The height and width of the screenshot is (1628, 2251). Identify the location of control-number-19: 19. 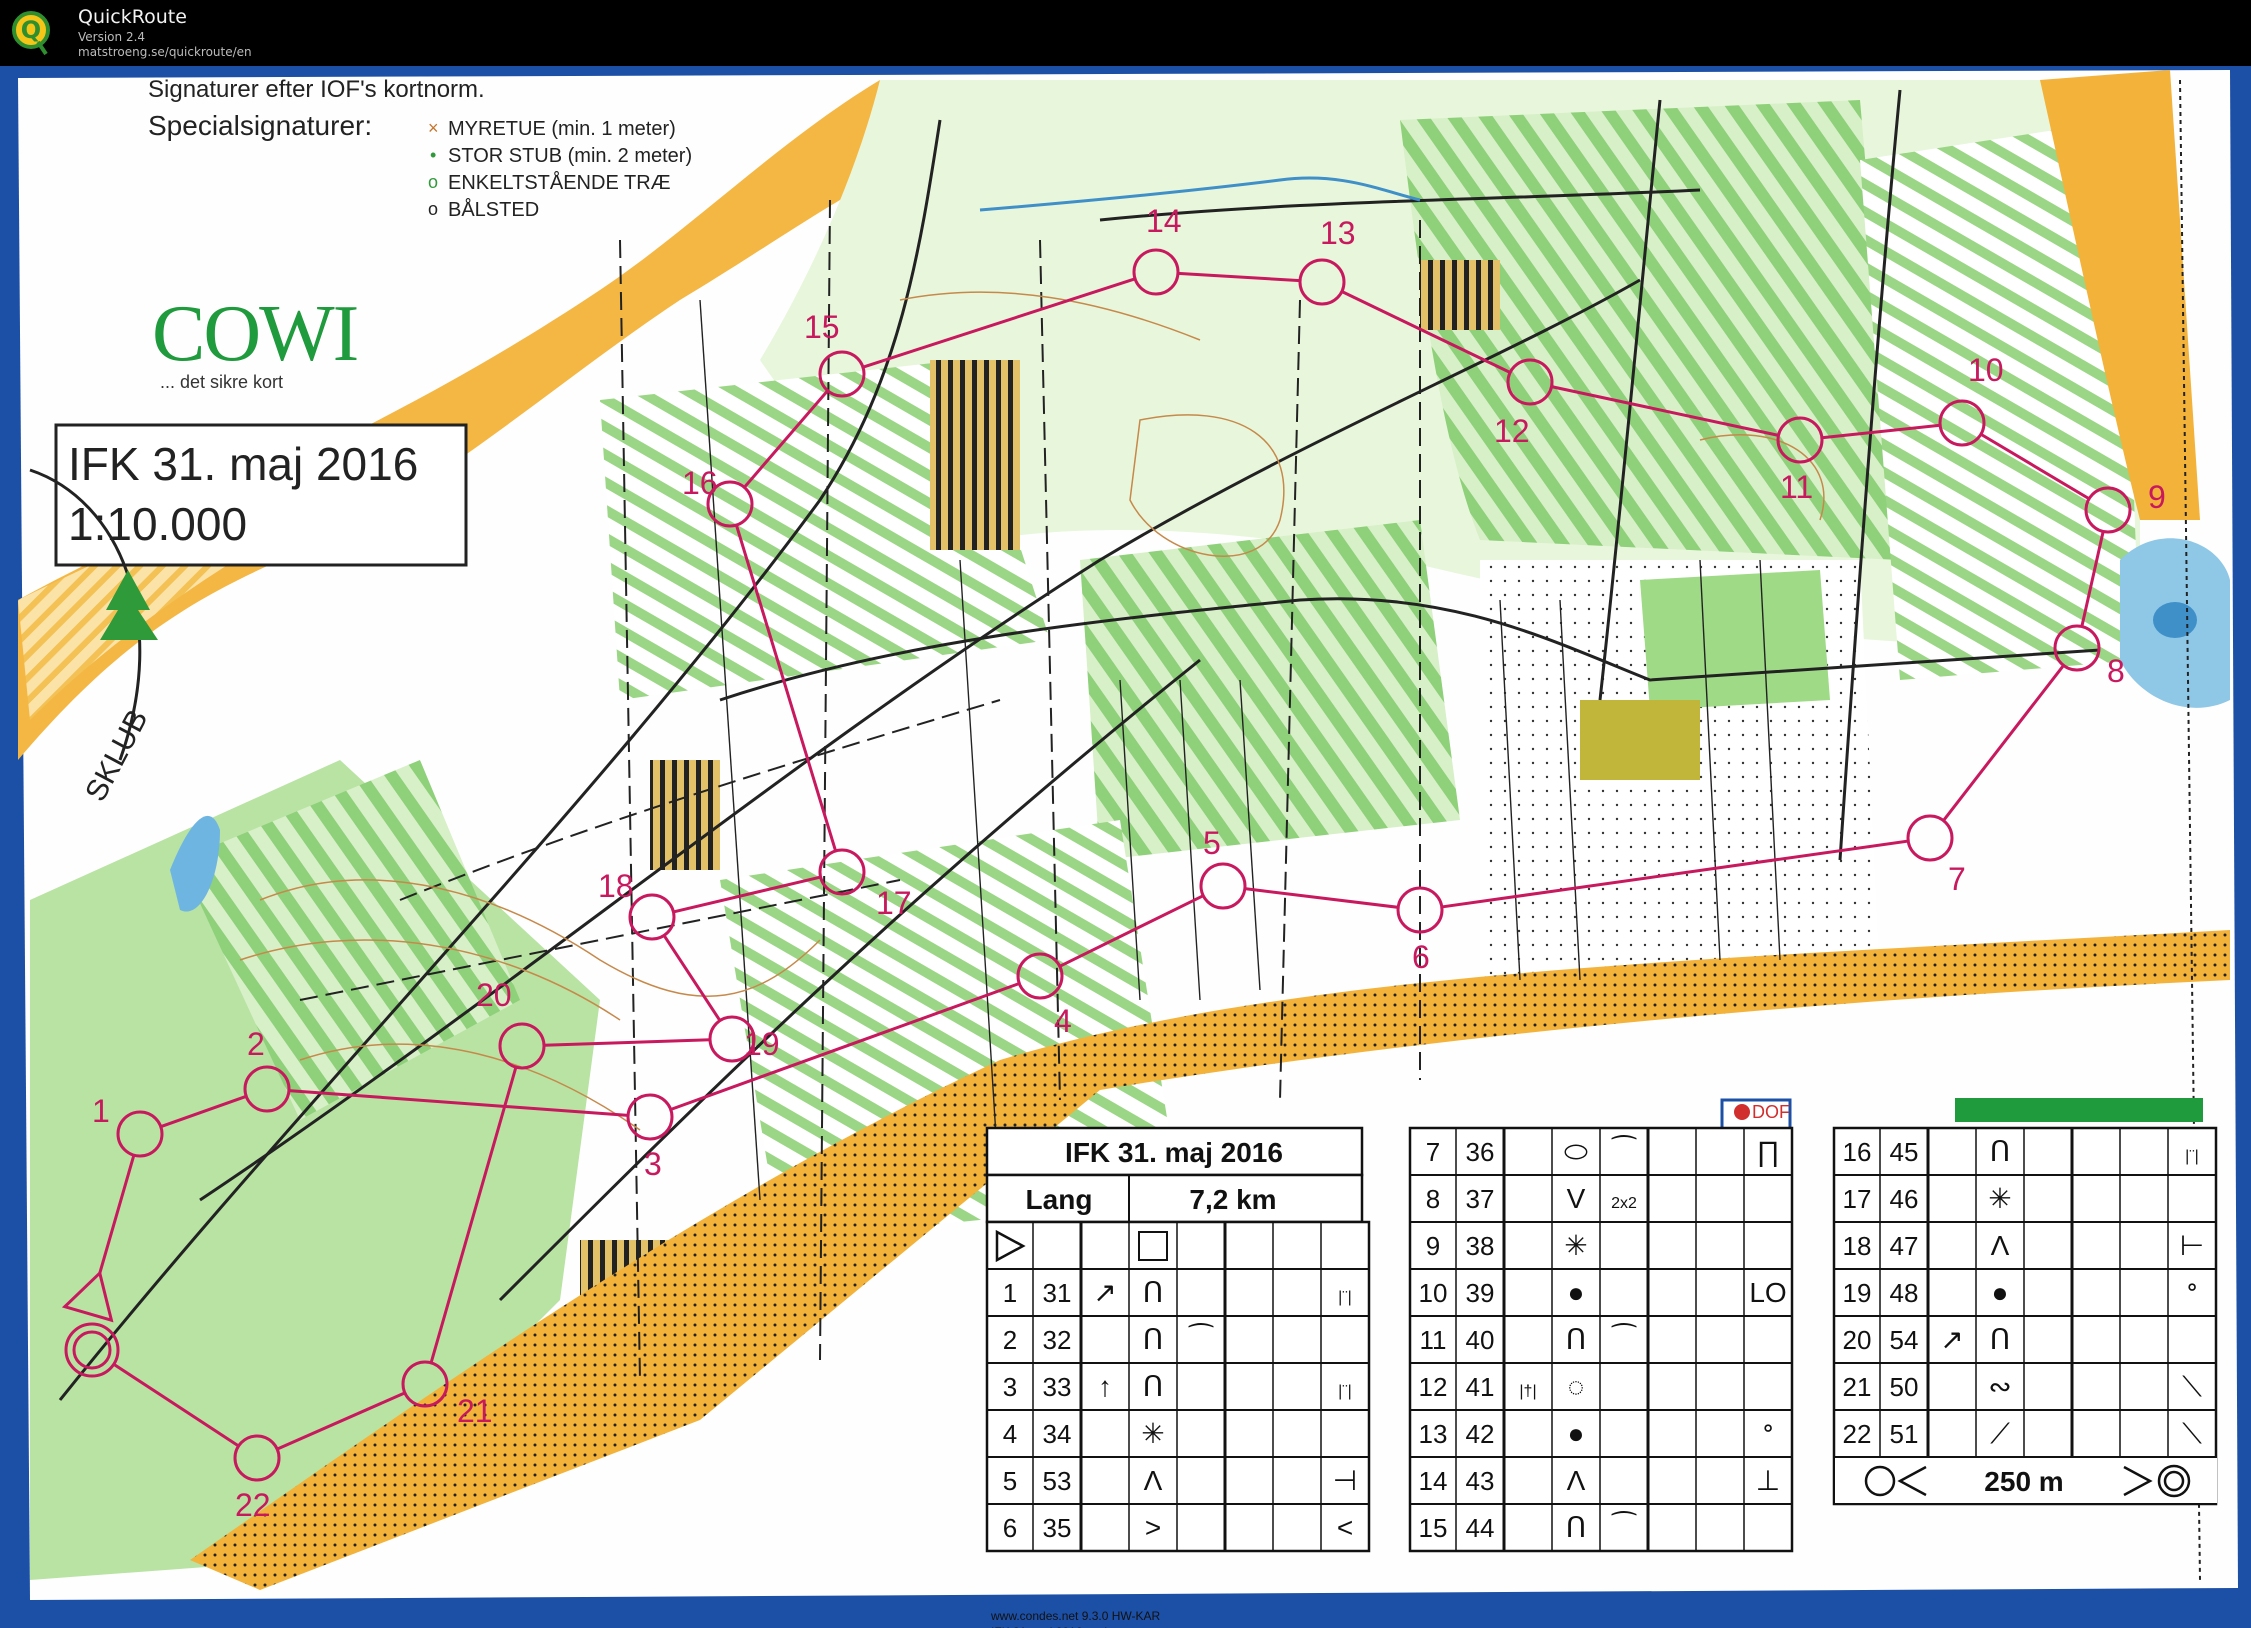
(762, 1044).